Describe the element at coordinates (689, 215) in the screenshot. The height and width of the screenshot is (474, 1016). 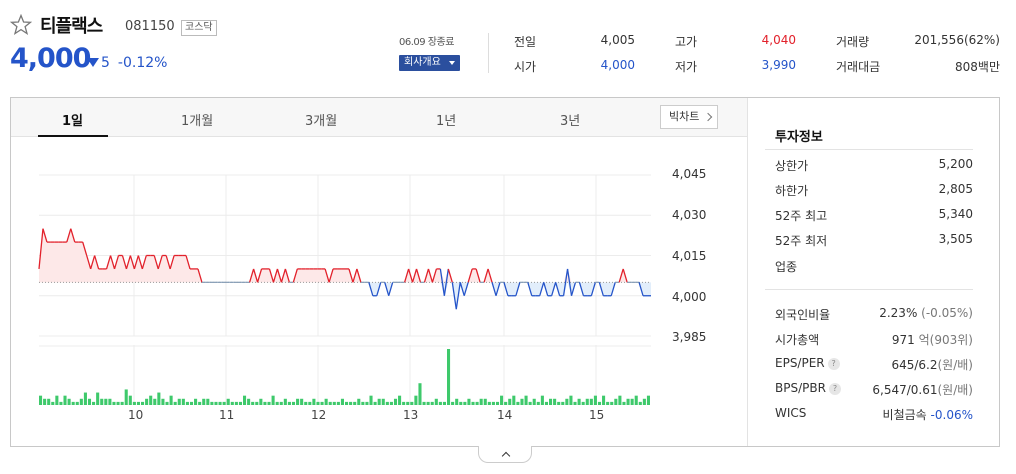
I see `y-tick-label: 4,030` at that location.